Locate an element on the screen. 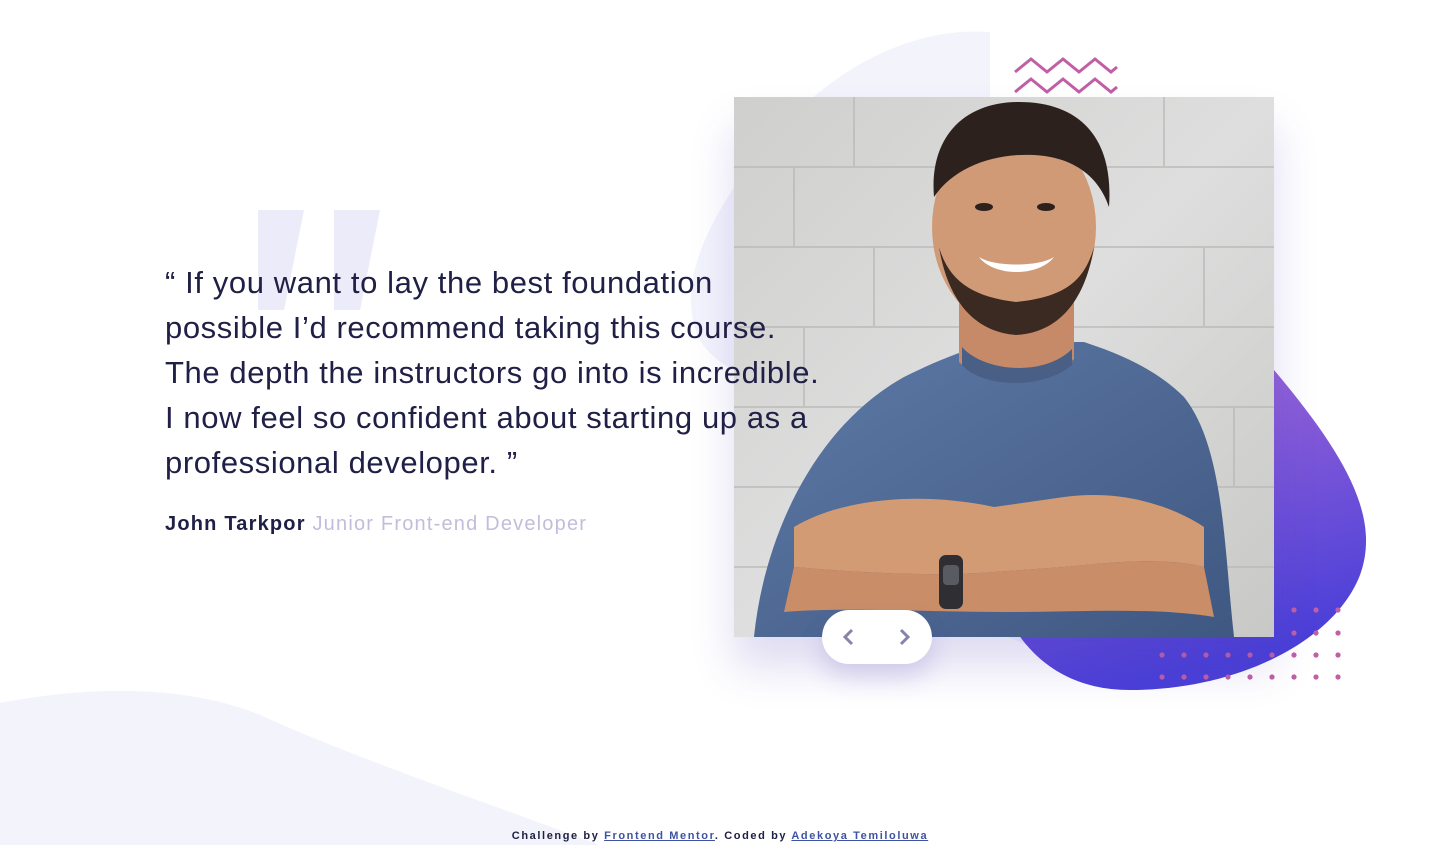 This screenshot has height=845, width=1440. next-slide-button is located at coordinates (904, 637).